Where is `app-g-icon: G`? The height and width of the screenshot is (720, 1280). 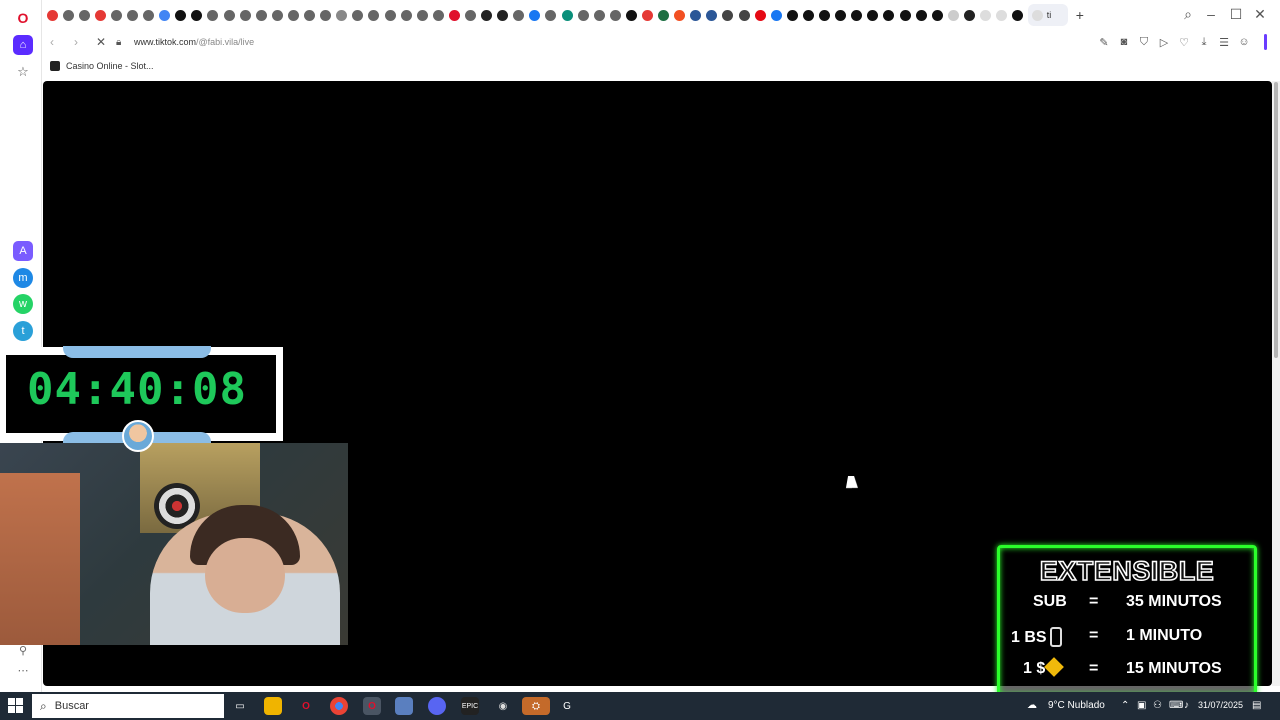
app-g-icon: G is located at coordinates (567, 706).